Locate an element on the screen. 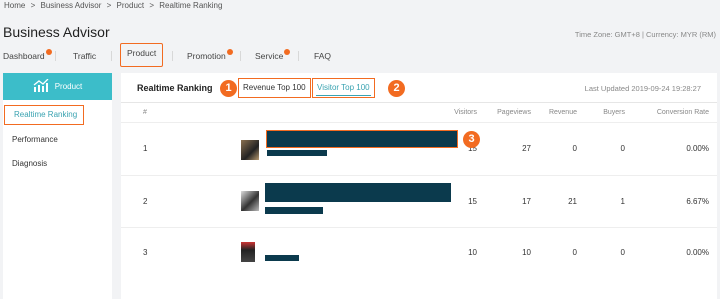 The image size is (720, 299). sidebar-item-performance: Performance is located at coordinates (57, 140).